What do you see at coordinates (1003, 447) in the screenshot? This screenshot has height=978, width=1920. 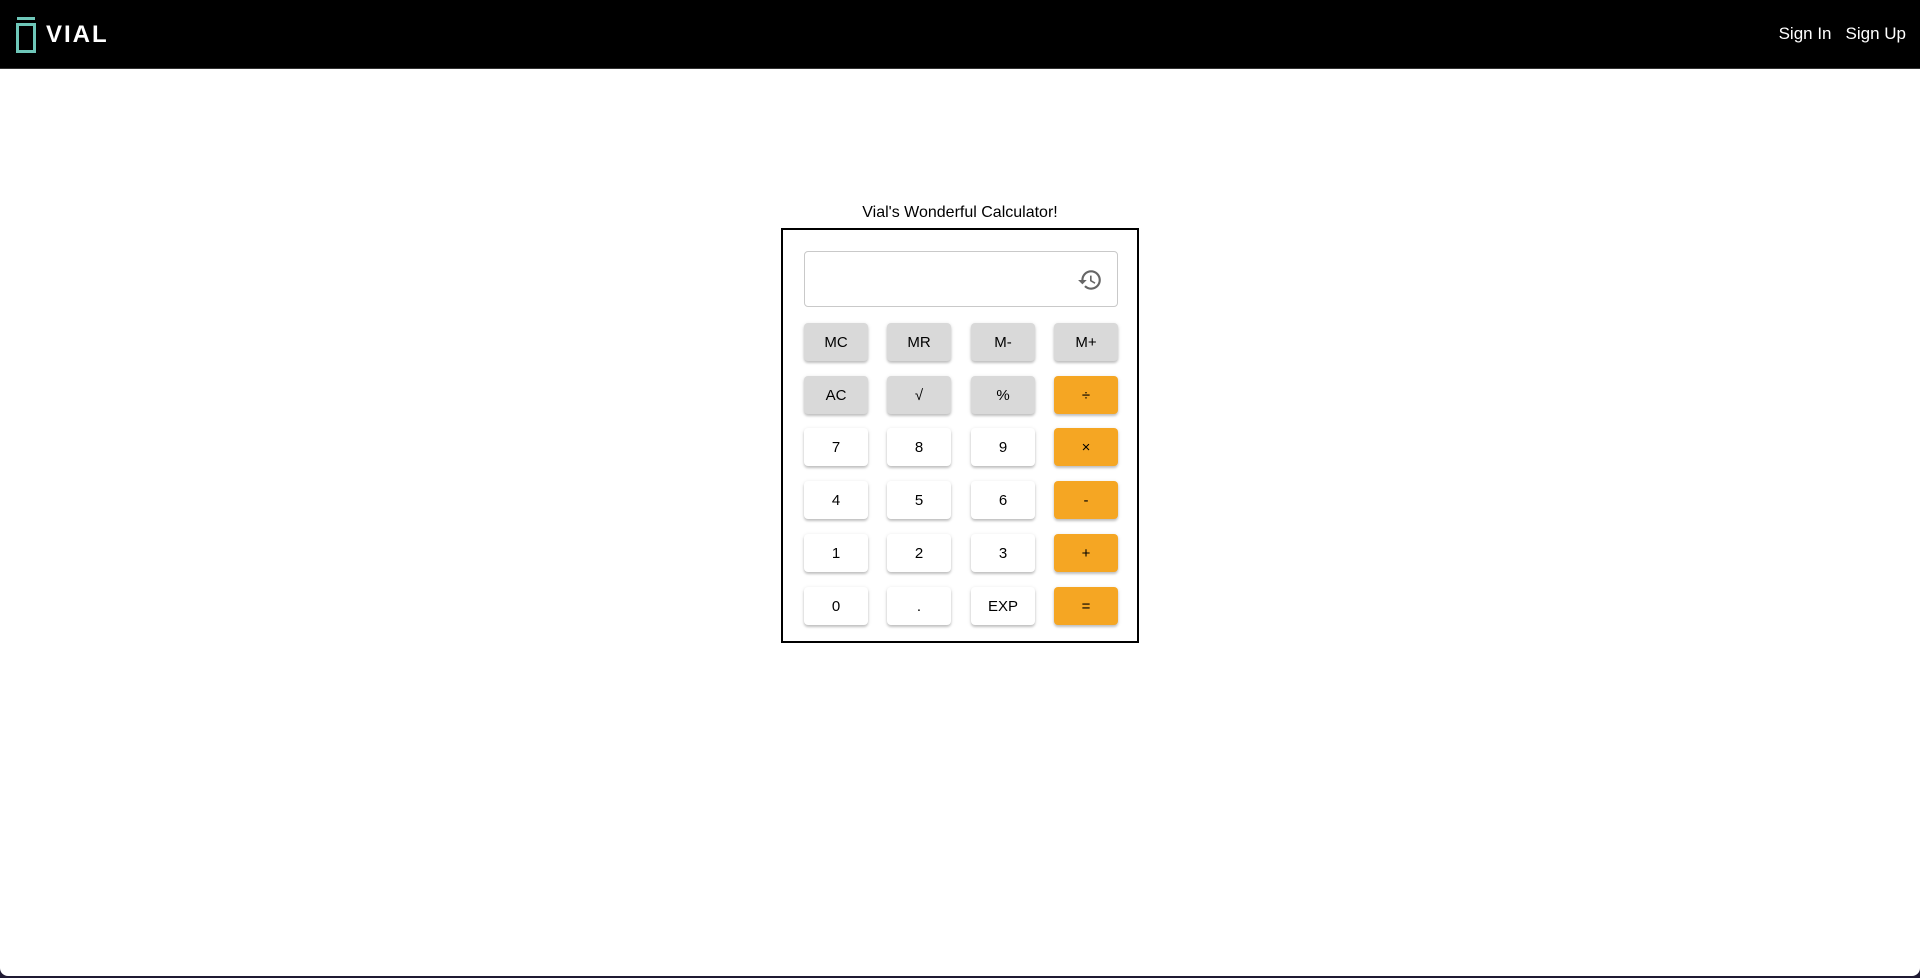 I see `digit-9-button: 9` at bounding box center [1003, 447].